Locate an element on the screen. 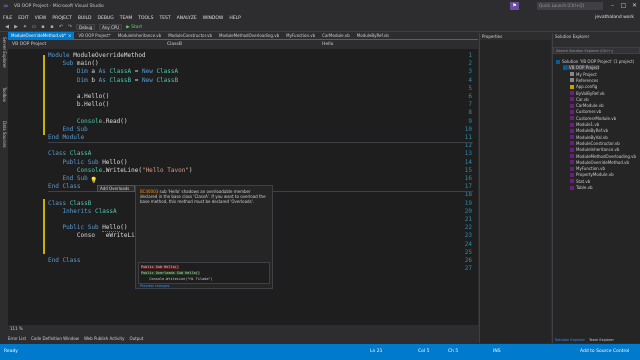 This screenshot has height=360, width=640. menu-tools: TOOLS is located at coordinates (145, 18).